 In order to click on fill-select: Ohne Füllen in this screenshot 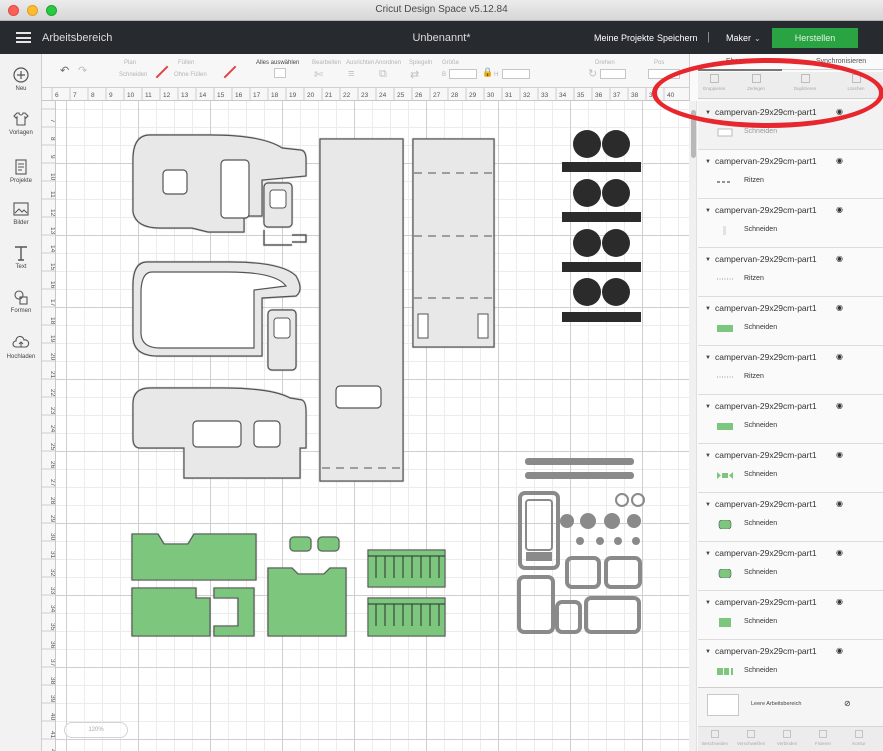, I will do `click(190, 75)`.